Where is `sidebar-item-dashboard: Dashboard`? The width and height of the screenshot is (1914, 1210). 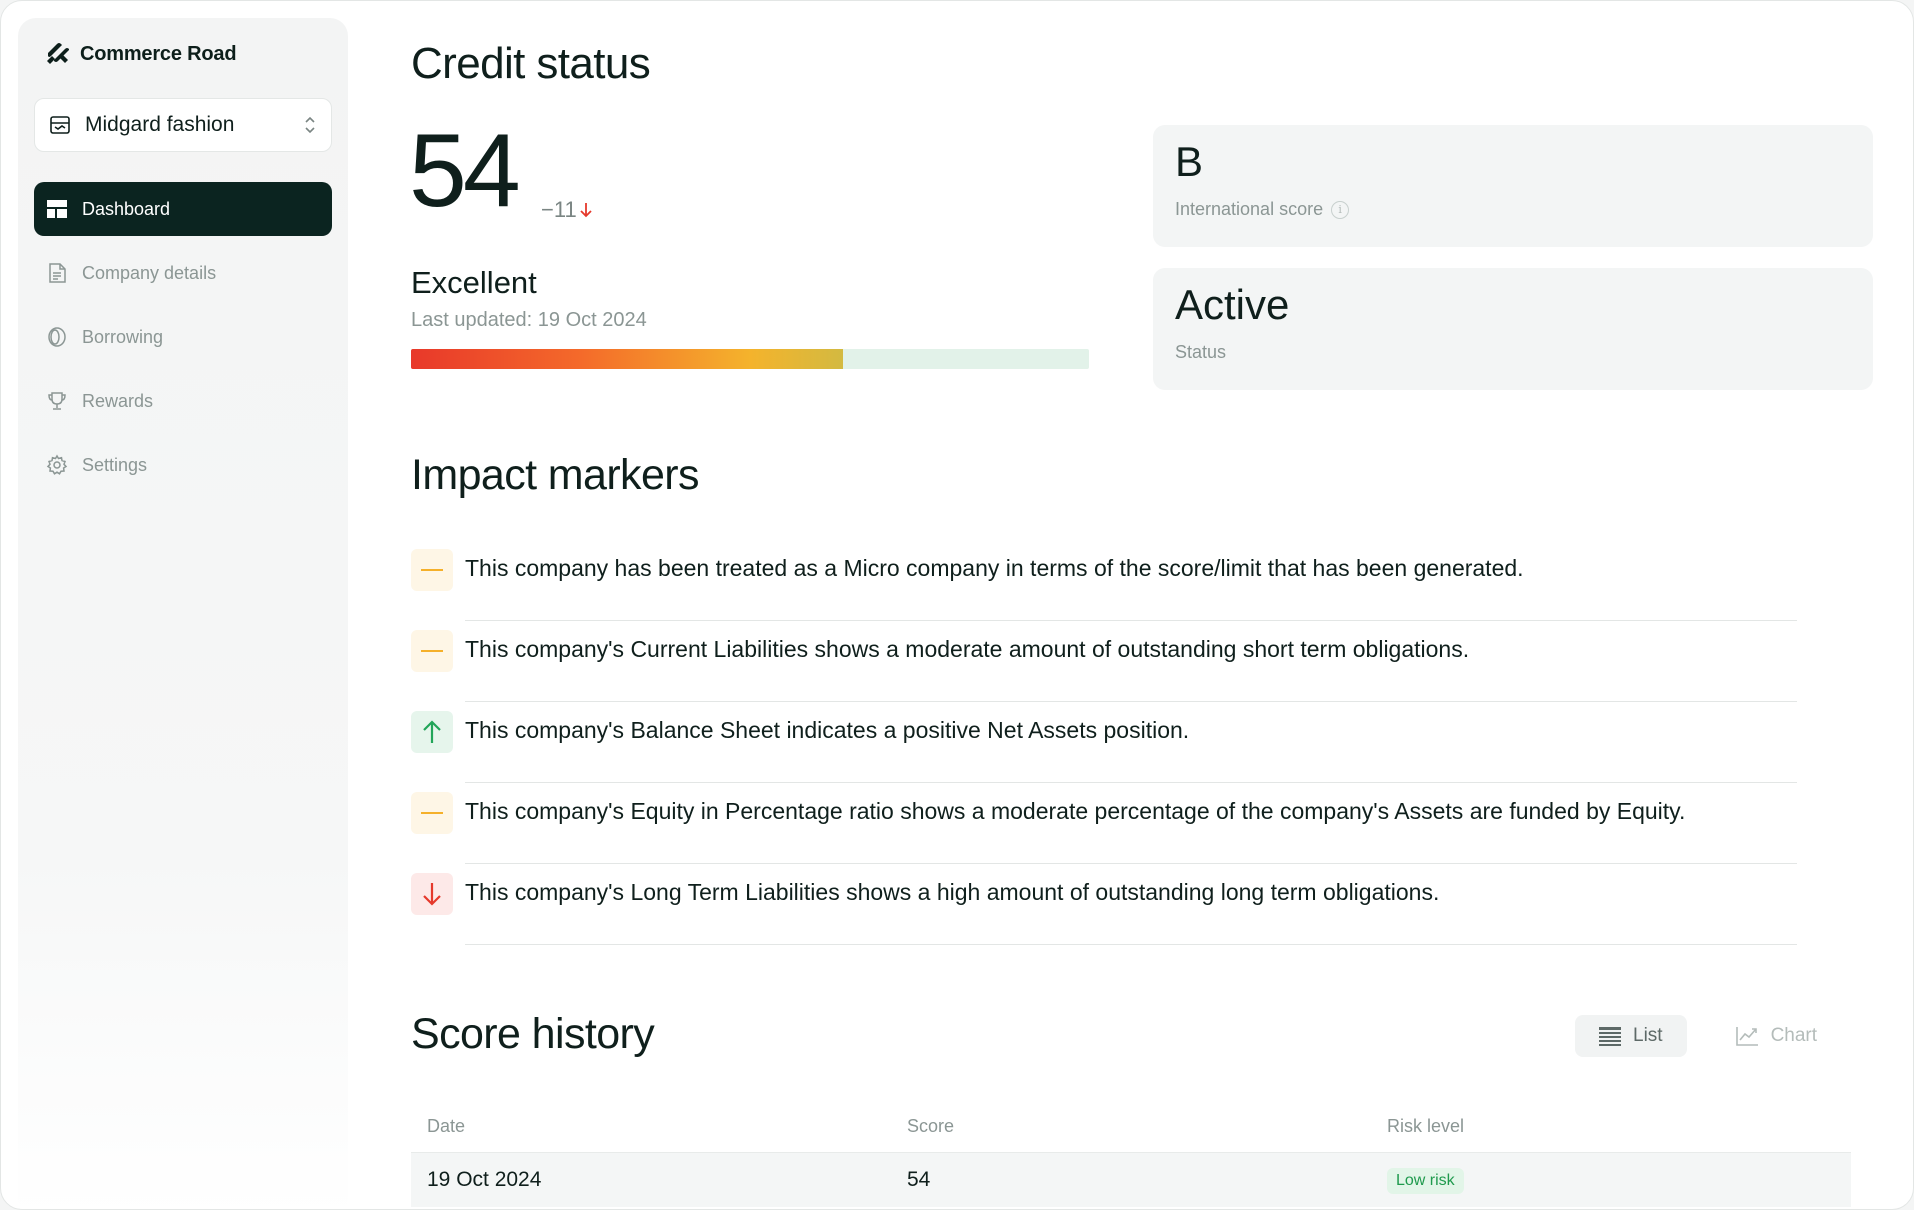
sidebar-item-dashboard: Dashboard is located at coordinates (183, 209).